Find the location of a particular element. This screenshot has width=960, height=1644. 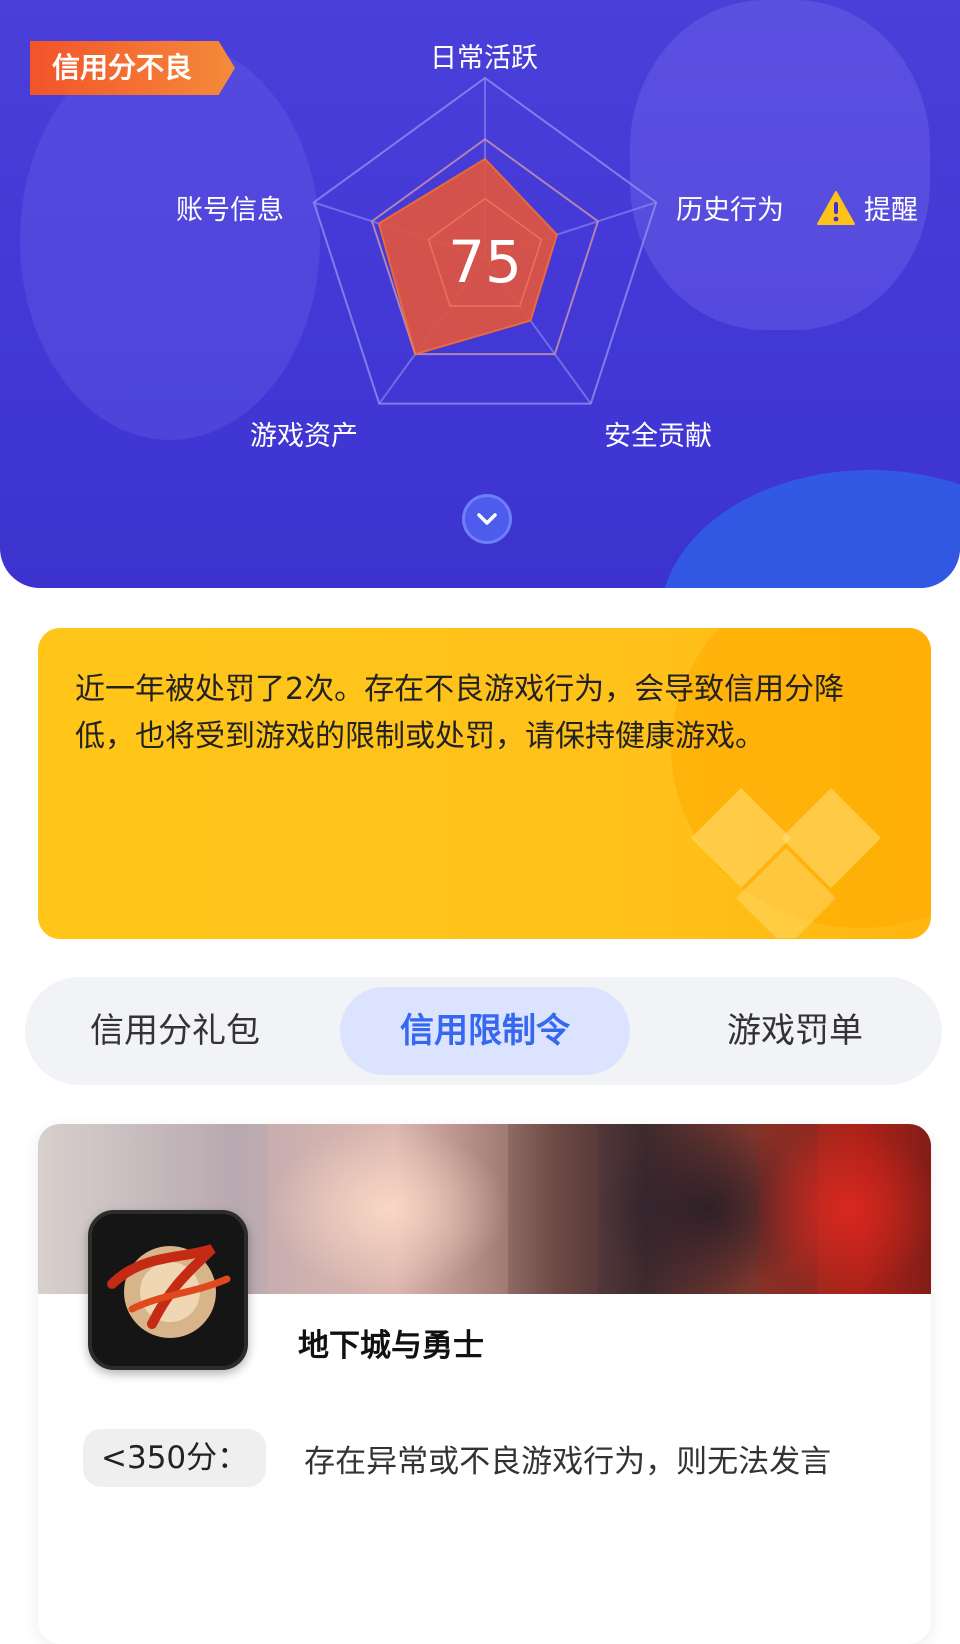

radar-axis-label-game-assets: 游戏资产 is located at coordinates (304, 436).